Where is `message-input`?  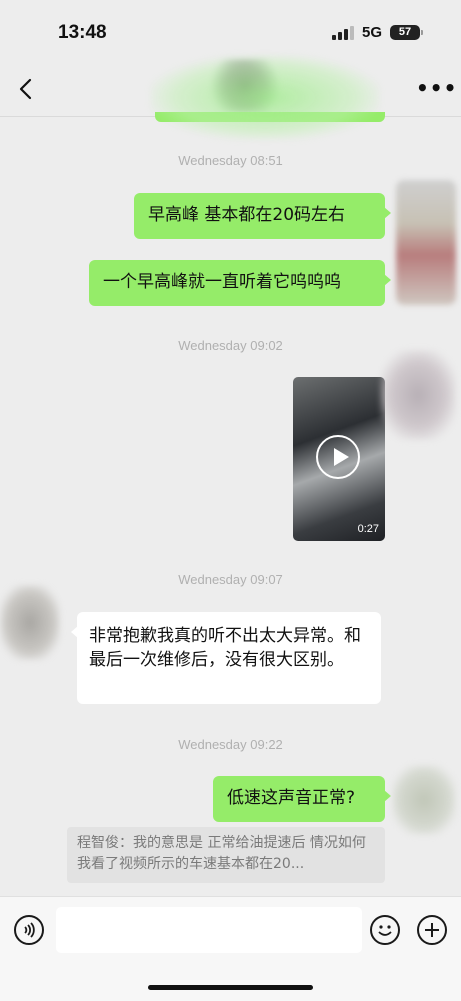 message-input is located at coordinates (209, 930).